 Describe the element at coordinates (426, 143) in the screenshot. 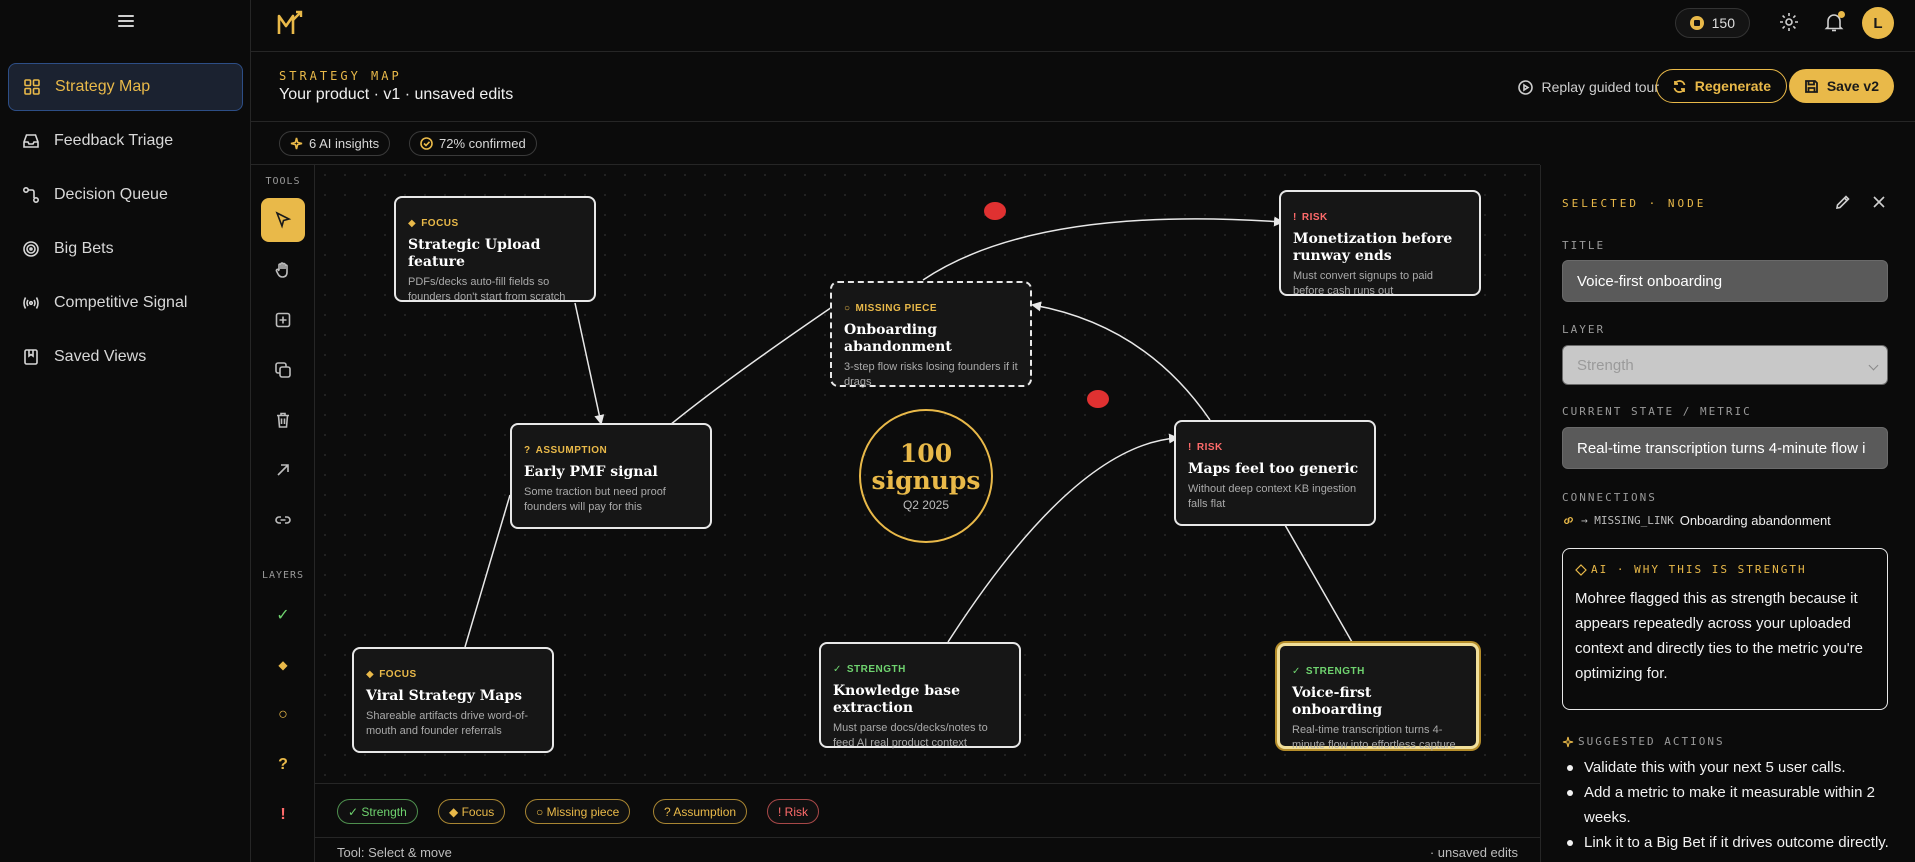

I see `check-circle-icon` at that location.